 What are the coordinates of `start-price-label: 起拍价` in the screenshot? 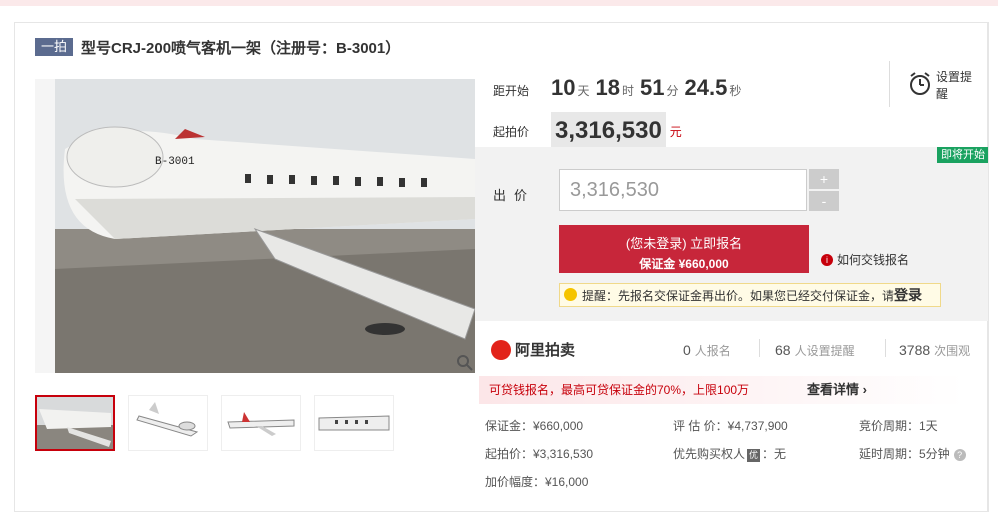 It's located at (511, 131).